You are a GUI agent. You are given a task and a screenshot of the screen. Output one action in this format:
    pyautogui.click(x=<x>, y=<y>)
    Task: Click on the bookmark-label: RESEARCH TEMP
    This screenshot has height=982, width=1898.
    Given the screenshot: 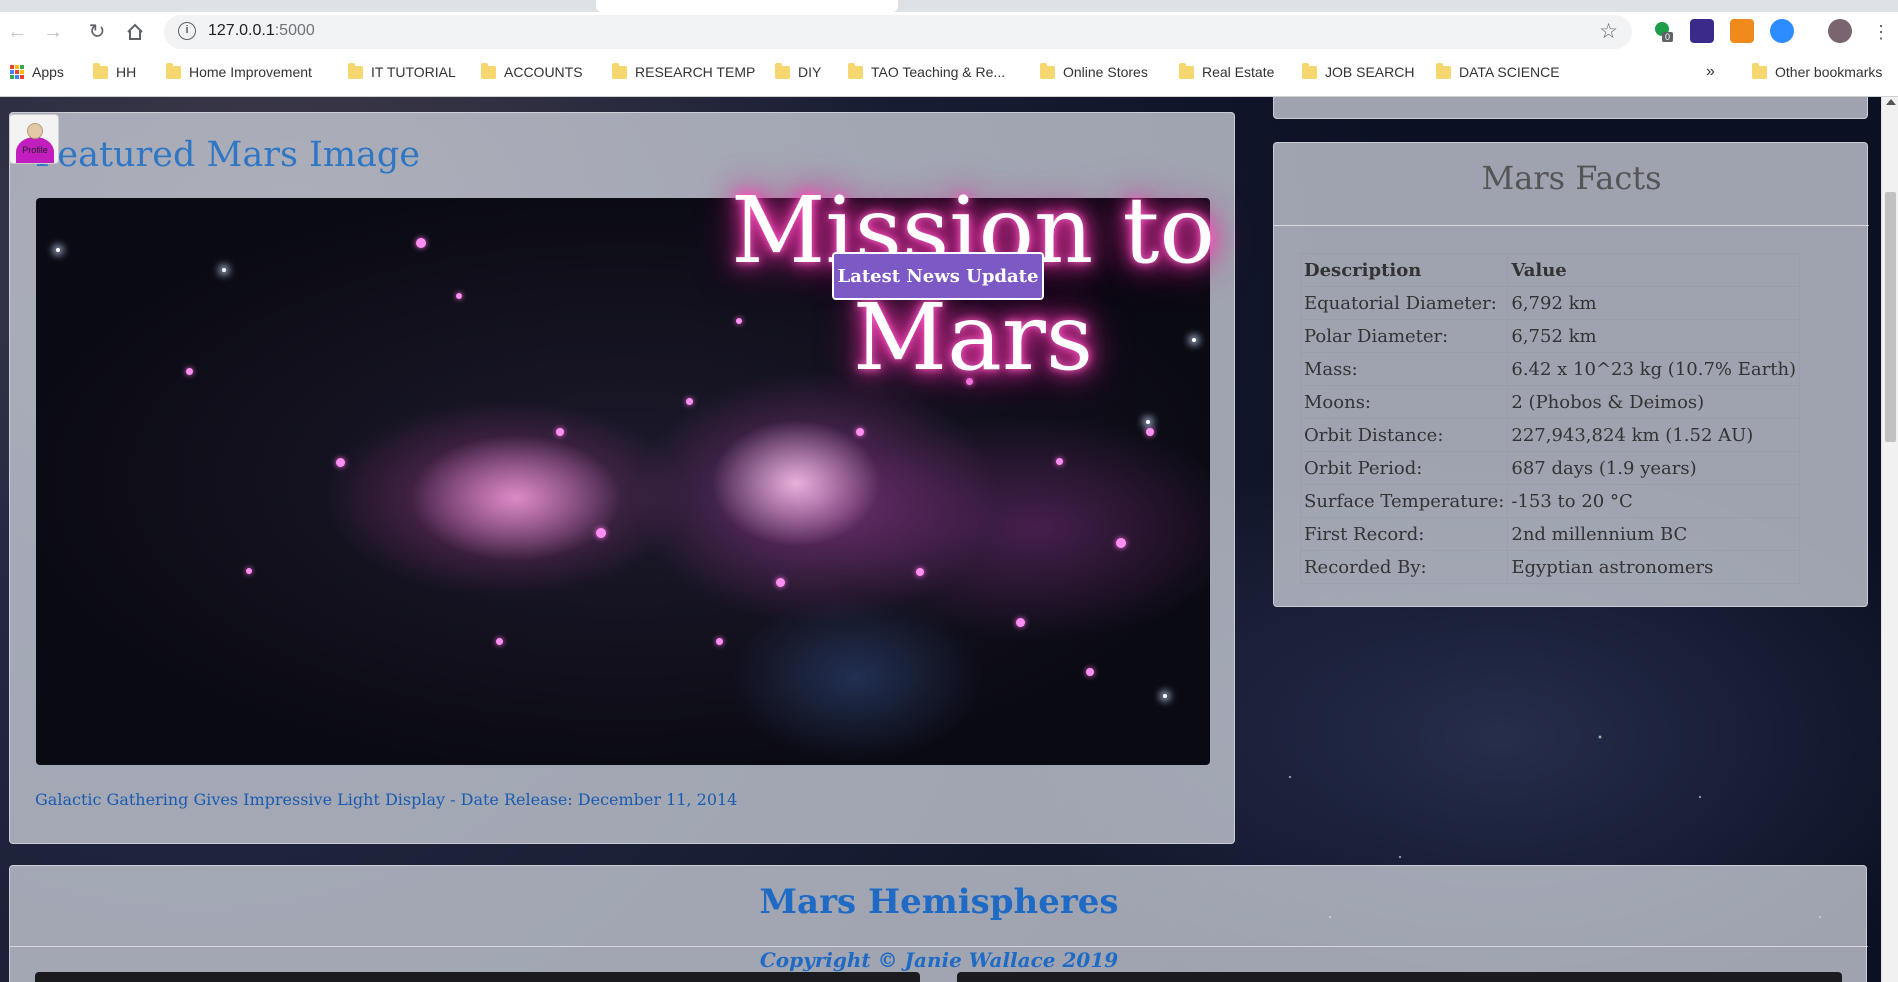 What is the action you would take?
    pyautogui.click(x=695, y=72)
    